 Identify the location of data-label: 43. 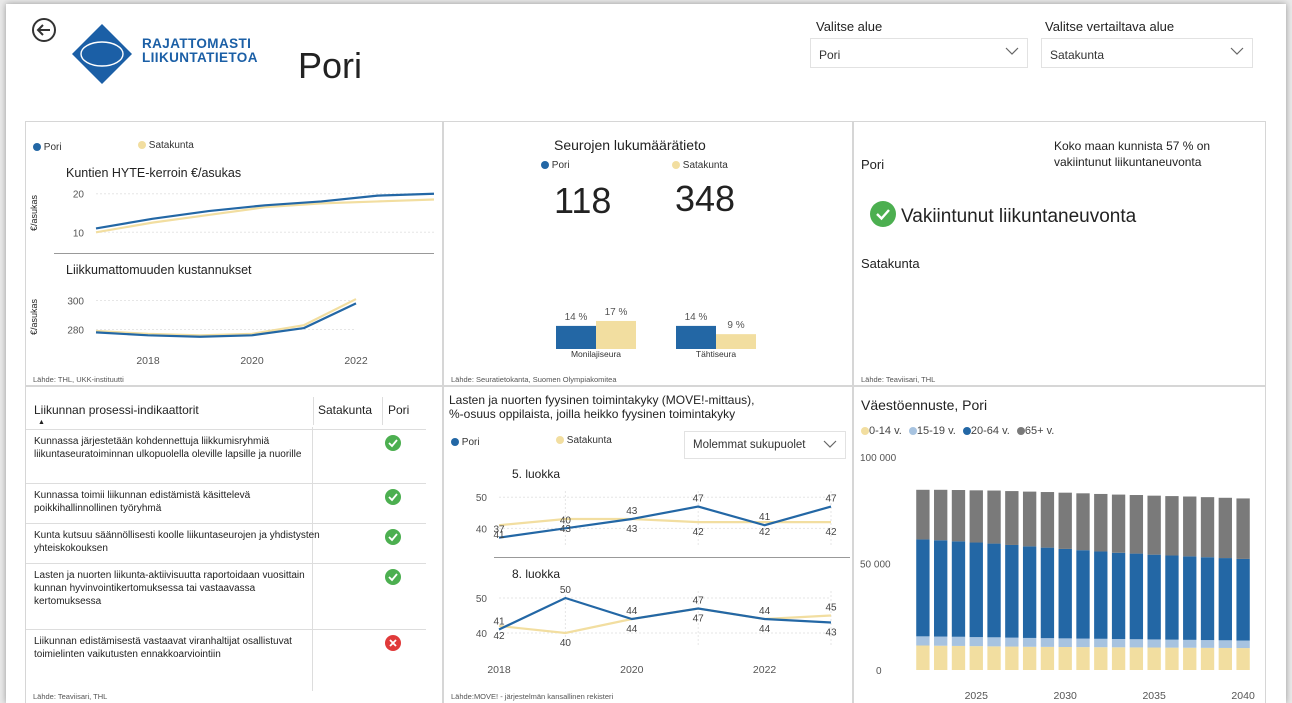
(632, 511).